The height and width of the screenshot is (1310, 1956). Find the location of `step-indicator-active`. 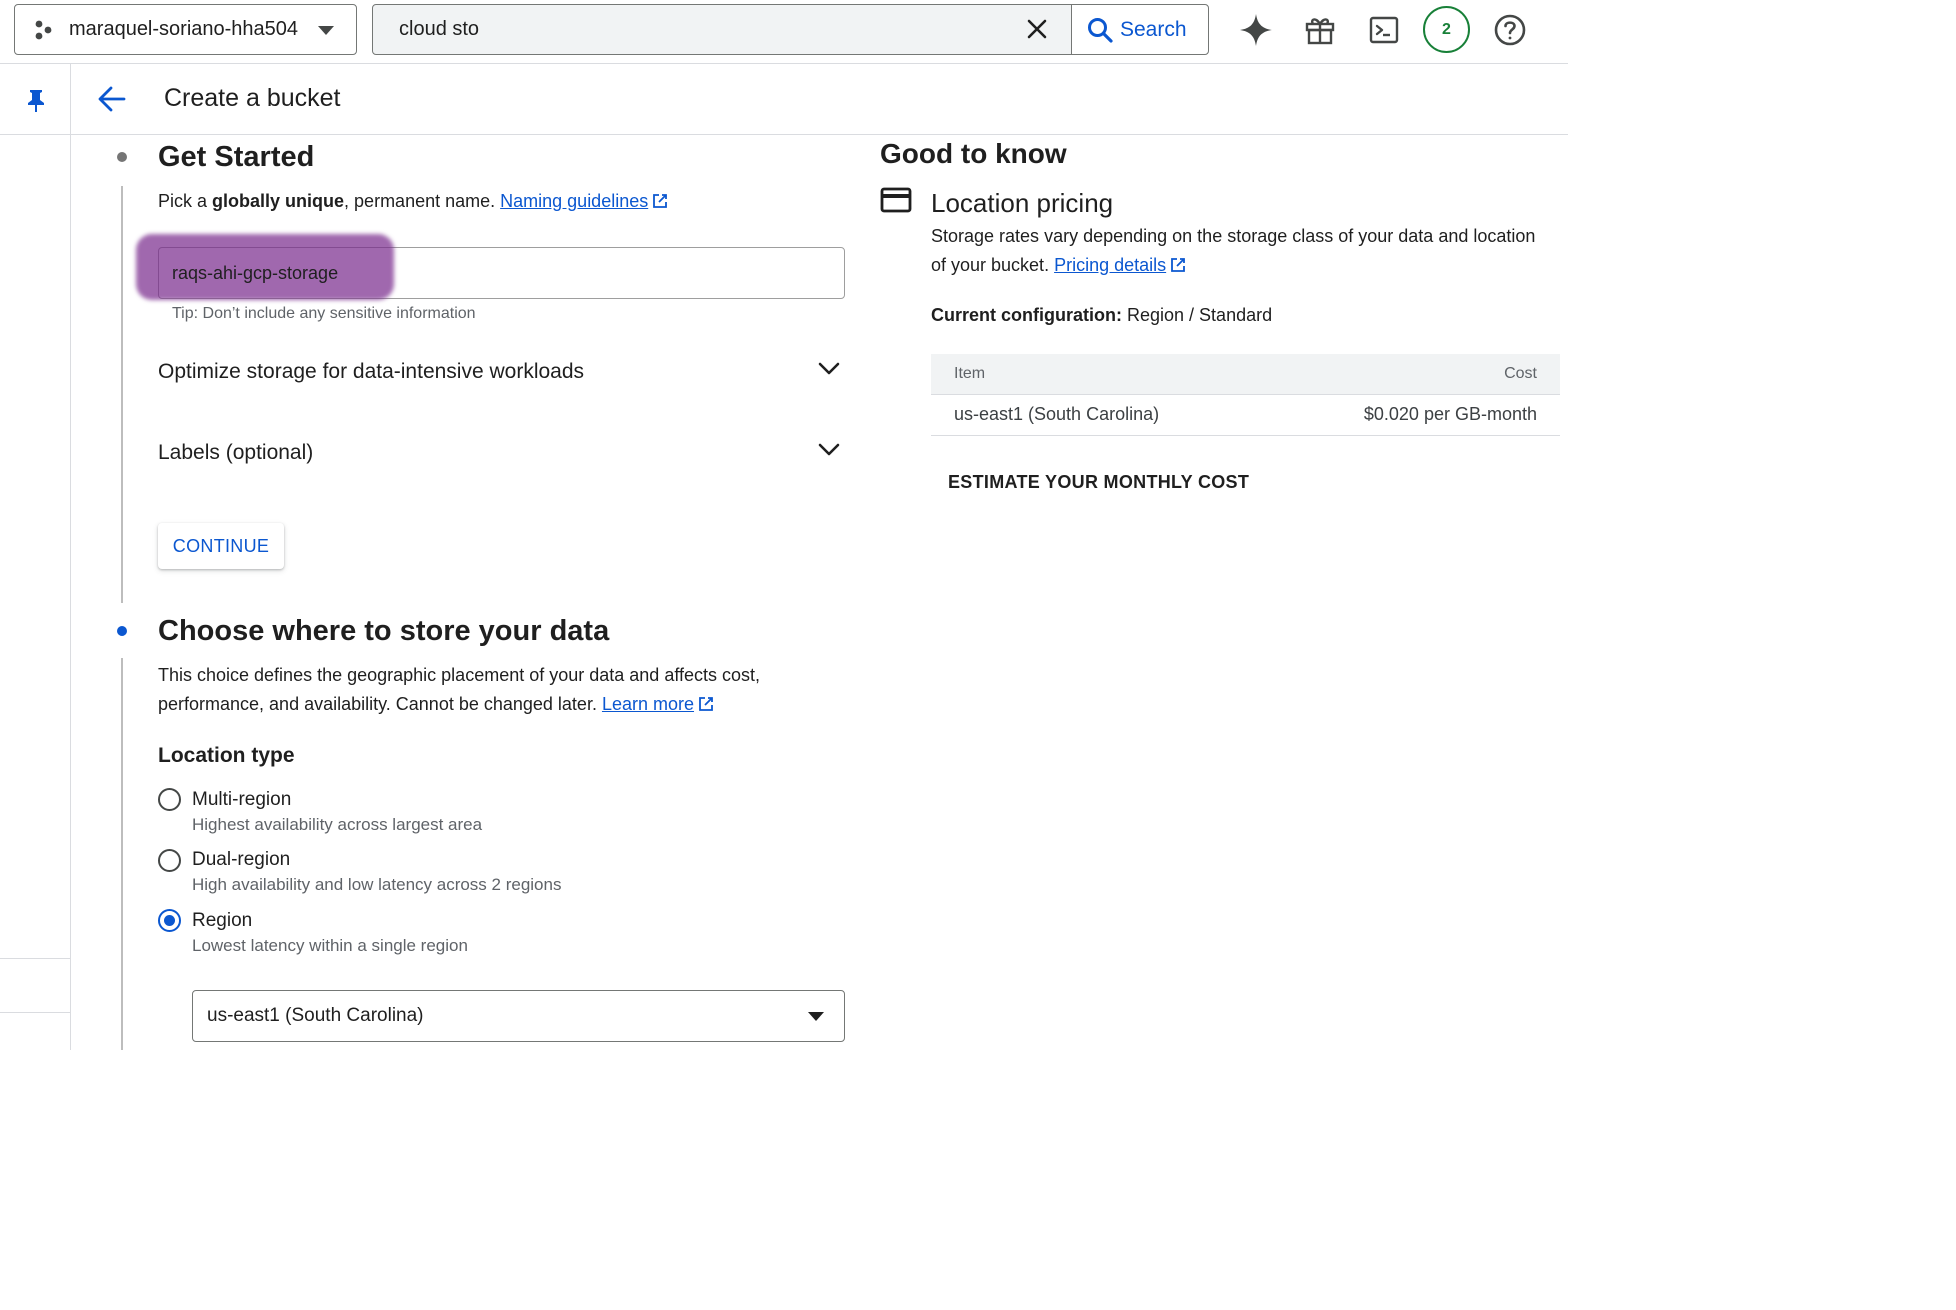

step-indicator-active is located at coordinates (122, 631).